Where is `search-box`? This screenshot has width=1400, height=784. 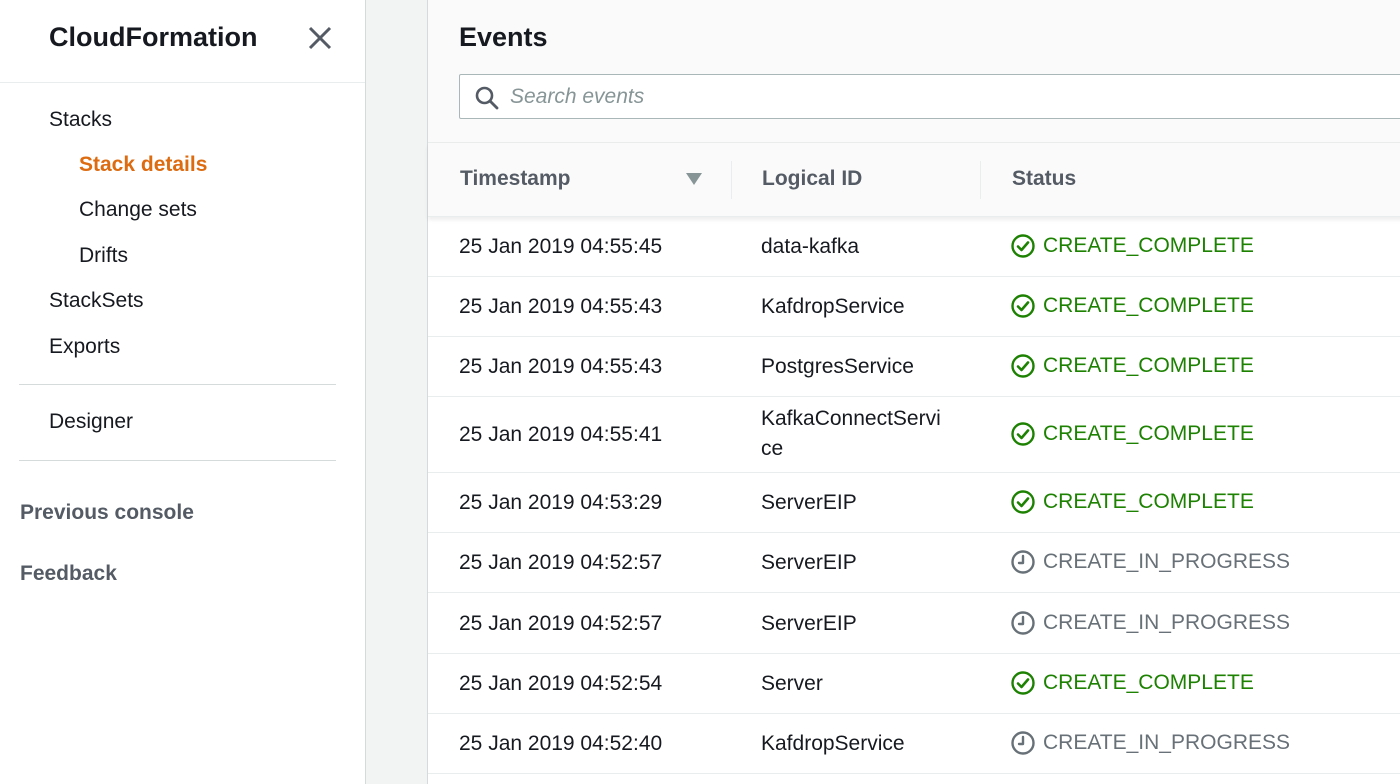 search-box is located at coordinates (929, 96).